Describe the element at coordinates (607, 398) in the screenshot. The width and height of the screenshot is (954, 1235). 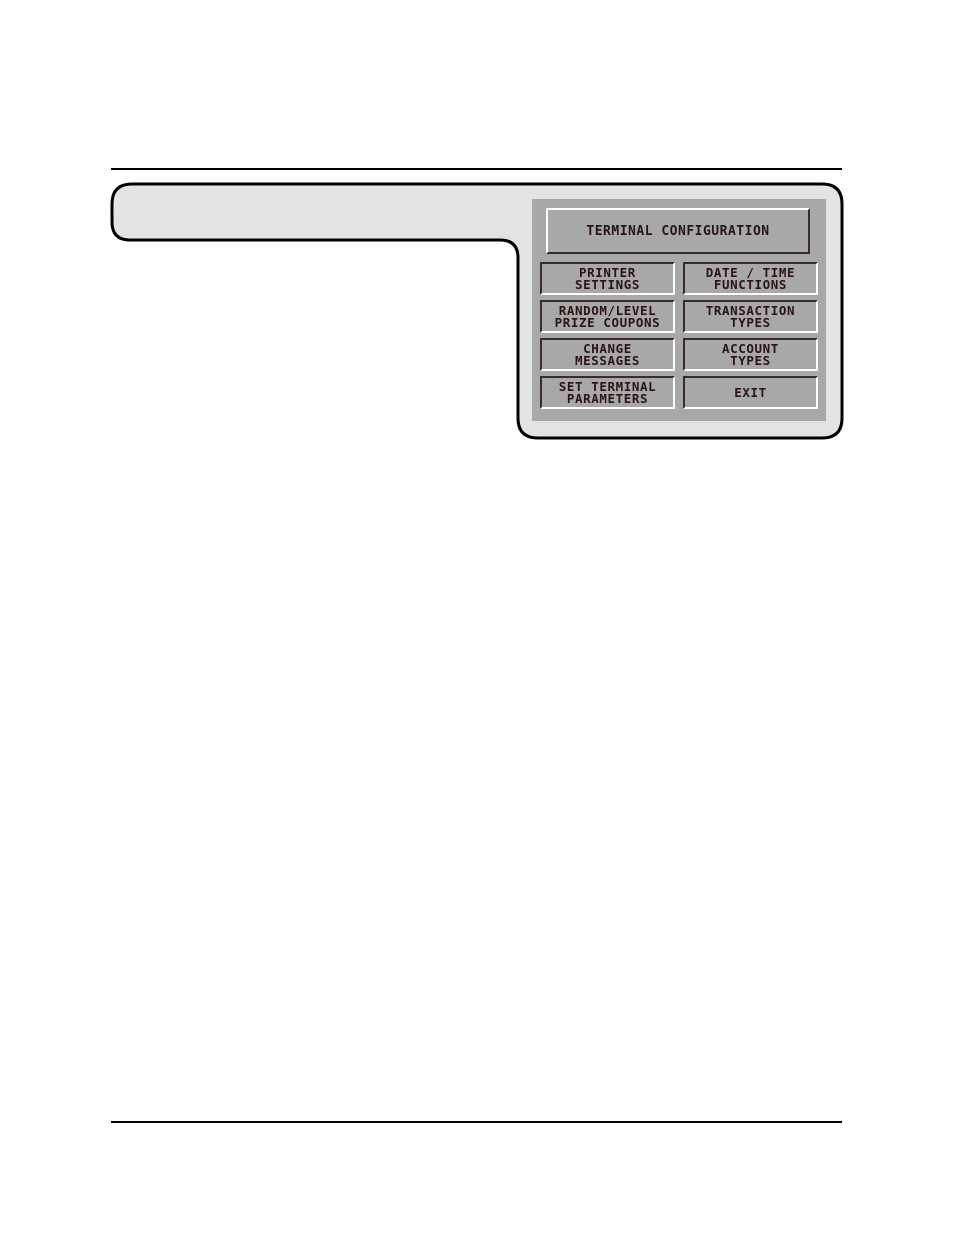
I see `button-label-line2: PARAMETERS` at that location.